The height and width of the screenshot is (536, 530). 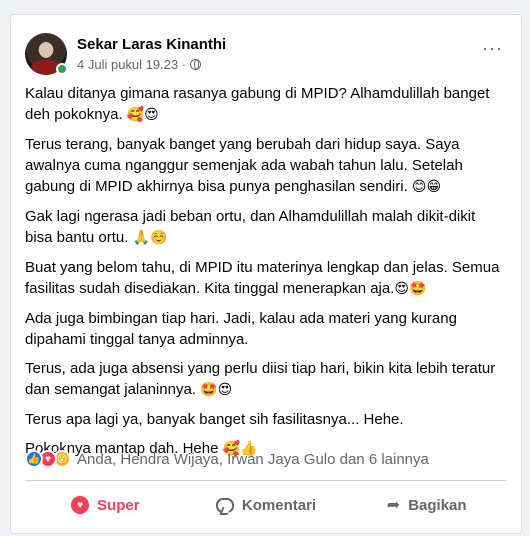 What do you see at coordinates (216, 390) in the screenshot?
I see `emoji: 🤩😍` at bounding box center [216, 390].